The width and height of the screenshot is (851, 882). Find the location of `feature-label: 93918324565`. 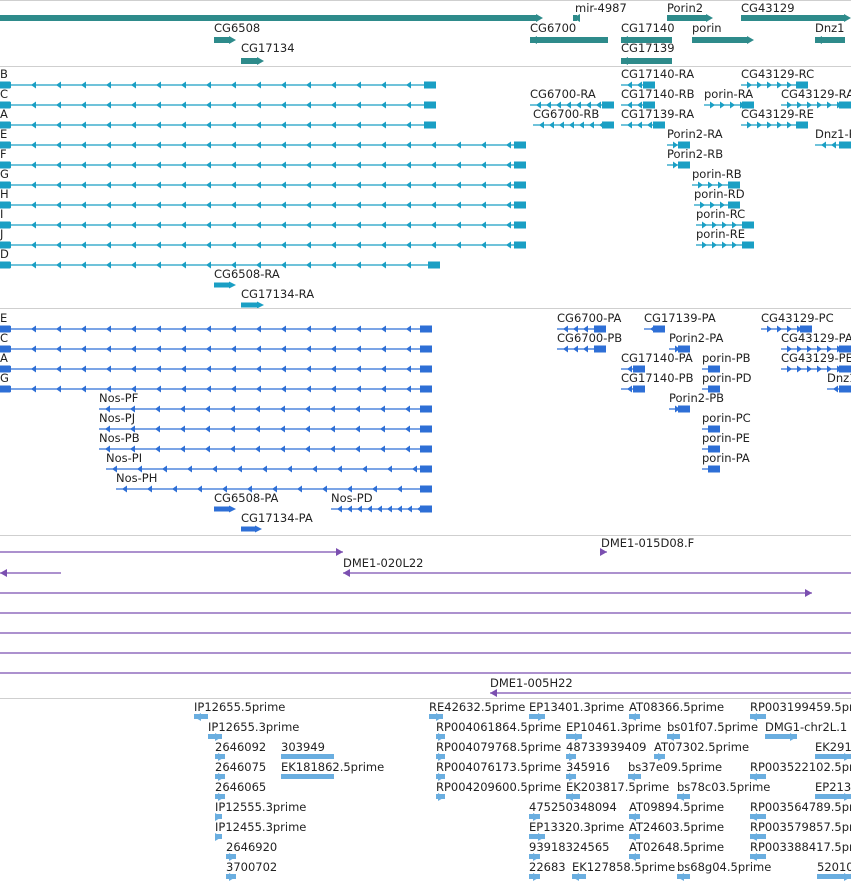

feature-label: 93918324565 is located at coordinates (569, 847).